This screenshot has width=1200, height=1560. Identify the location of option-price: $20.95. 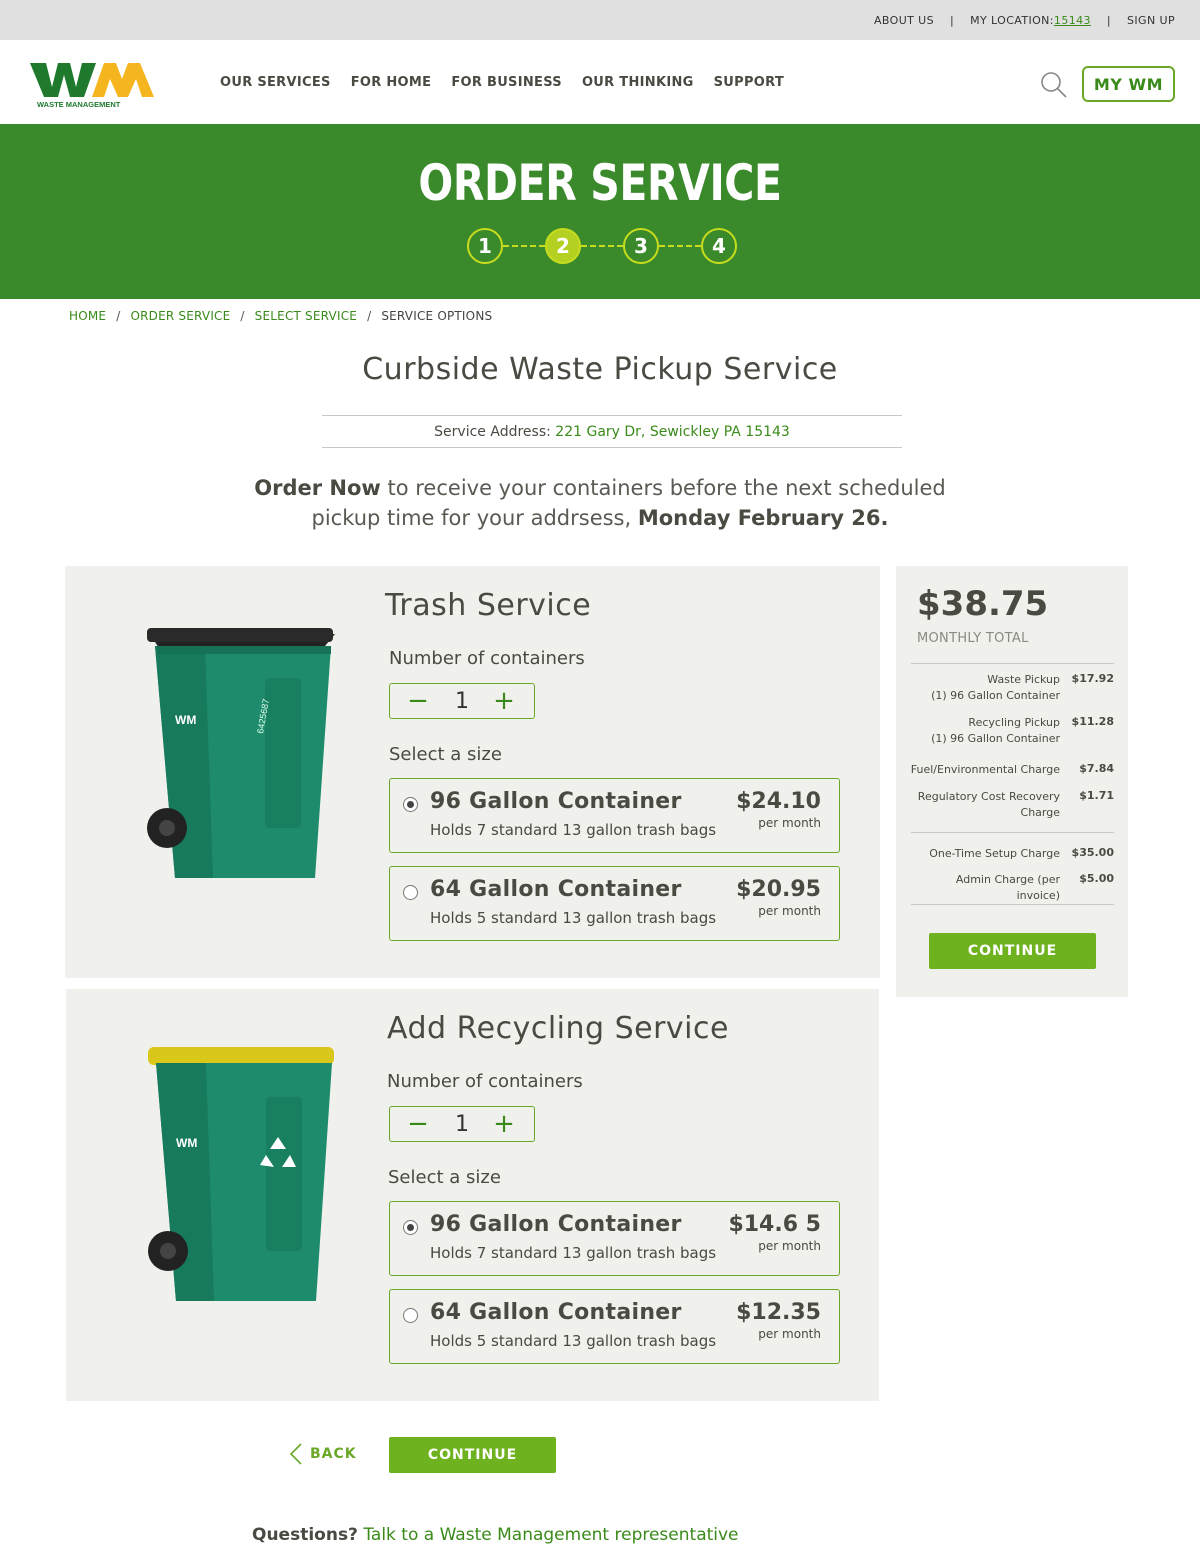
(778, 889).